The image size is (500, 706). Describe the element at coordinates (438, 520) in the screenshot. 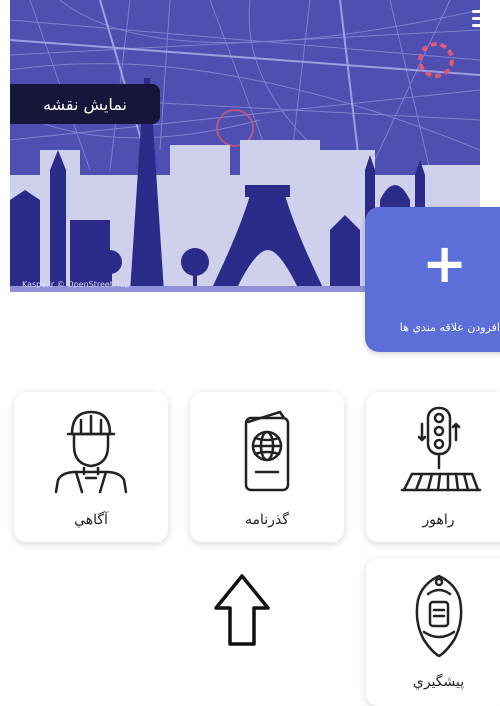

I see `tile-rahvar-label: راهور` at that location.